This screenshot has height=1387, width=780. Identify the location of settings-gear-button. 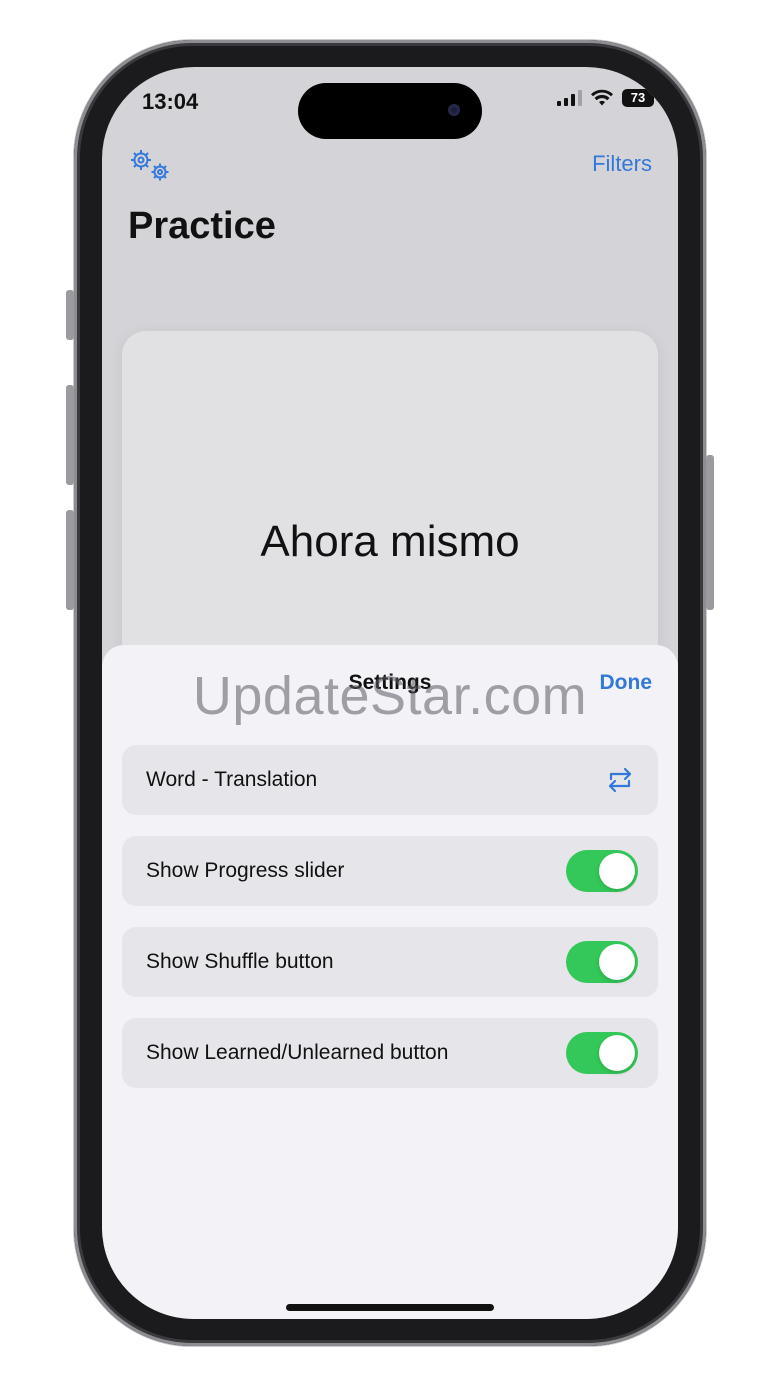
(151, 165).